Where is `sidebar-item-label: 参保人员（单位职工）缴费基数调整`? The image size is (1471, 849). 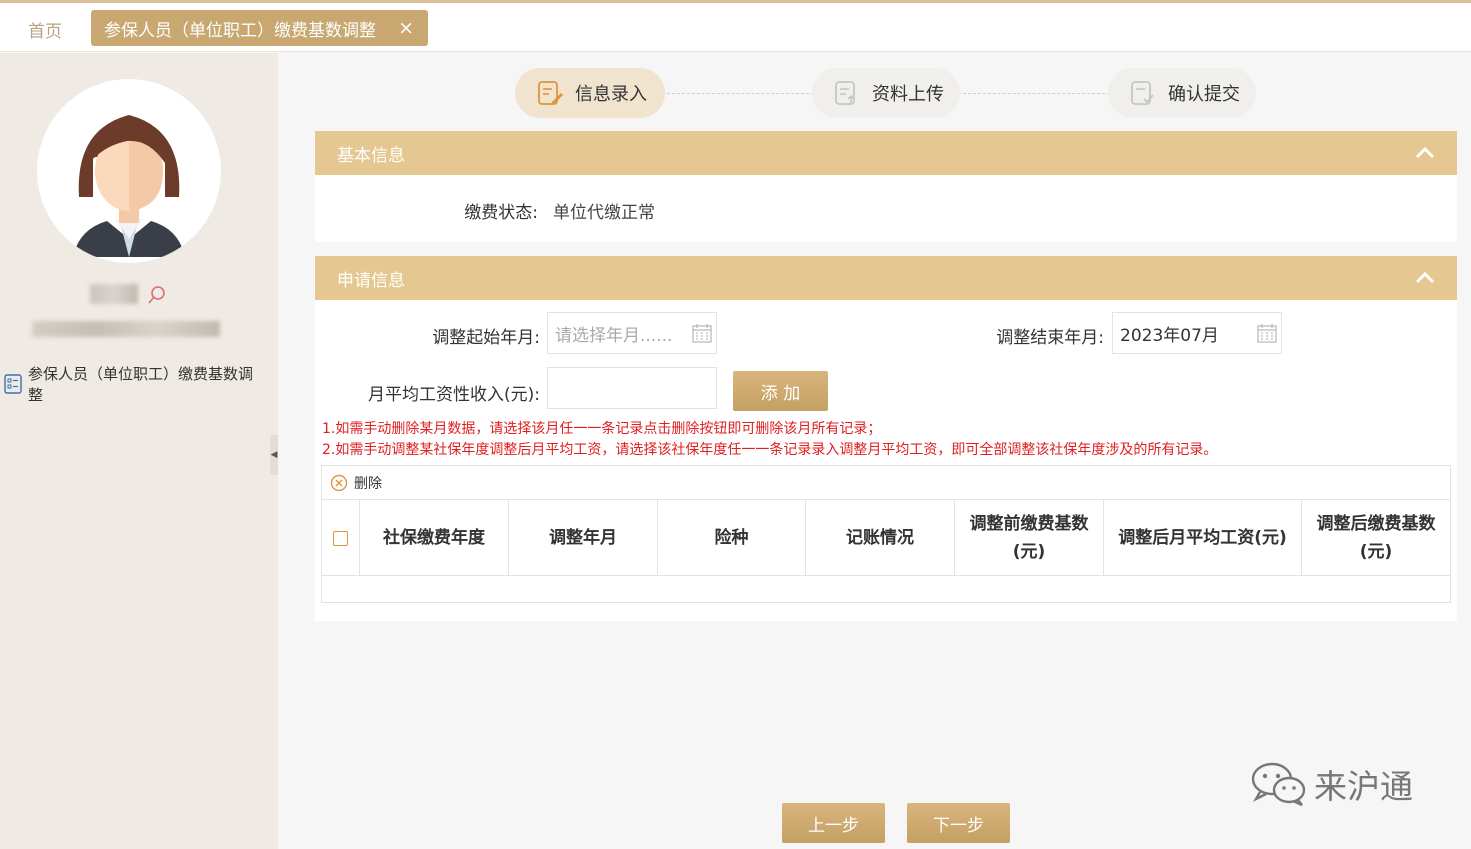
sidebar-item-label: 参保人员（单位职工）缴费基数调整 is located at coordinates (141, 384).